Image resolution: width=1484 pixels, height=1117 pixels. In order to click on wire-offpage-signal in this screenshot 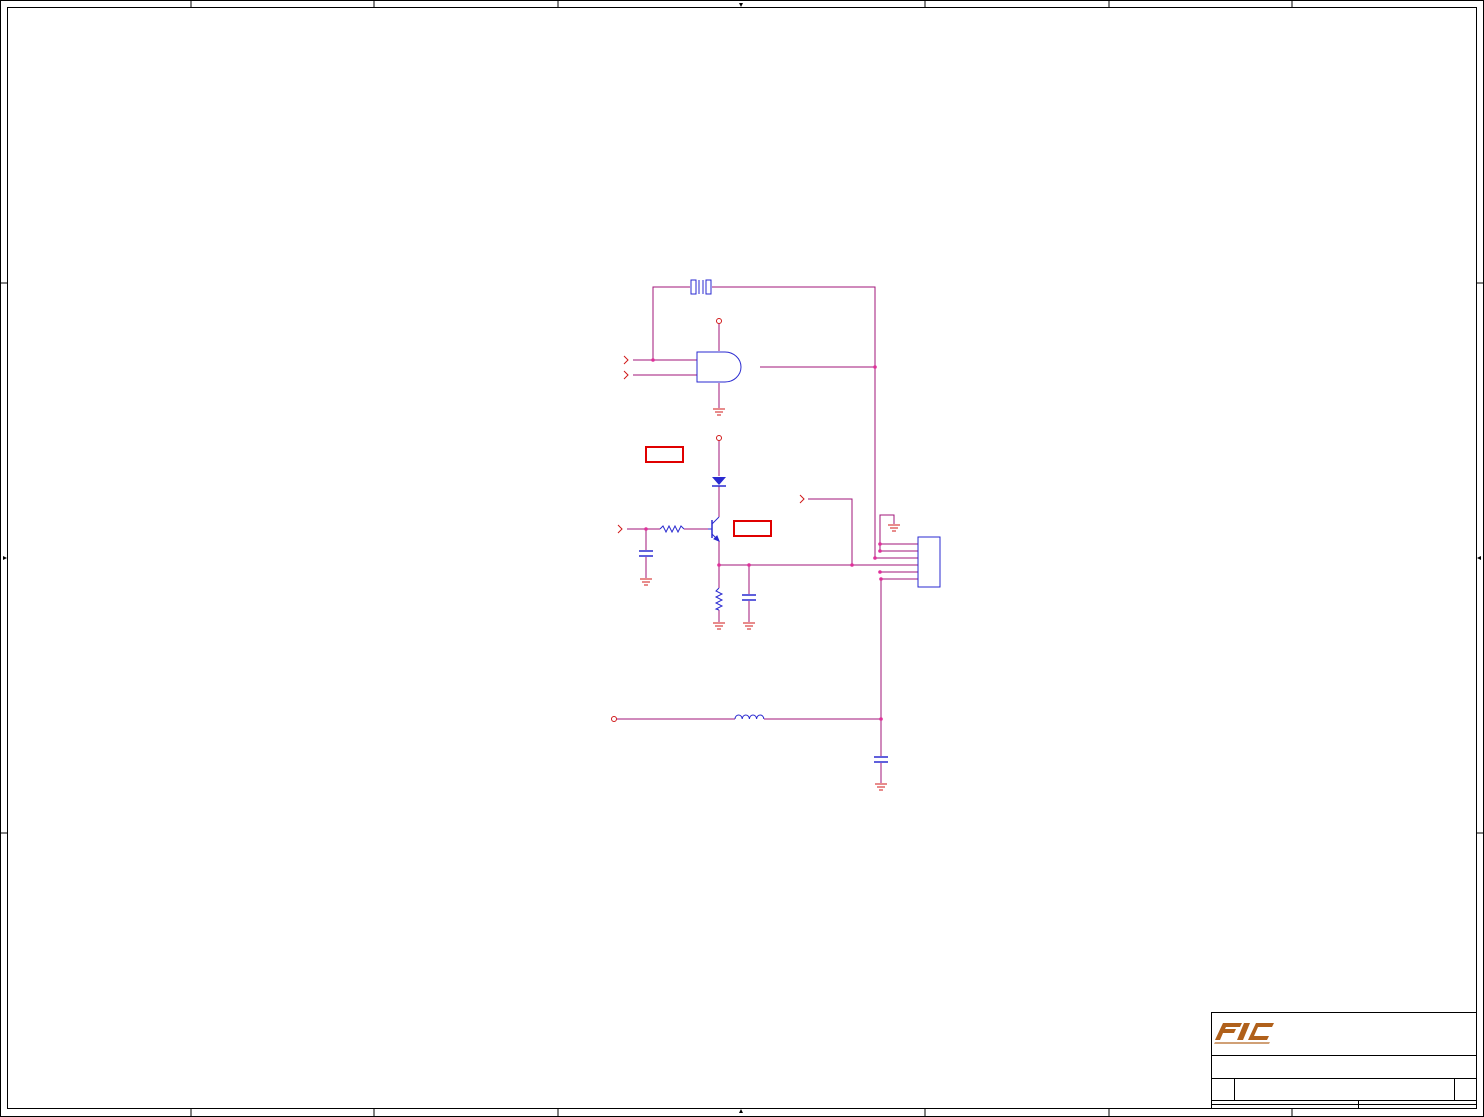, I will do `click(830, 531)`.